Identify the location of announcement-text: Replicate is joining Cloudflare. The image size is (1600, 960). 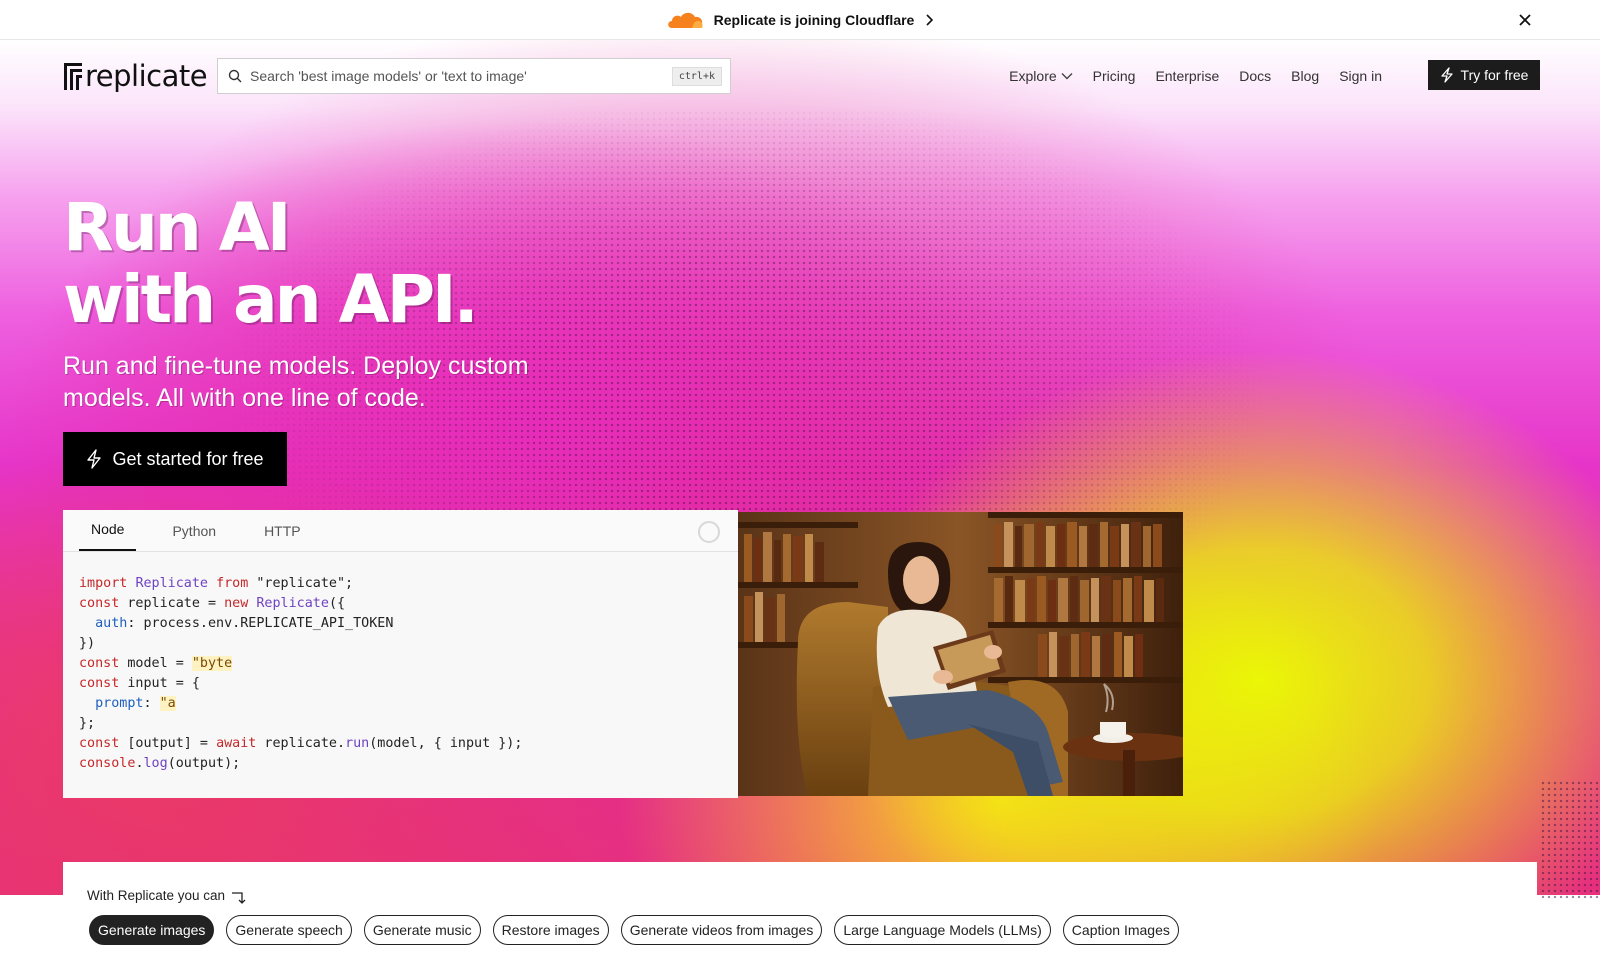
(814, 20).